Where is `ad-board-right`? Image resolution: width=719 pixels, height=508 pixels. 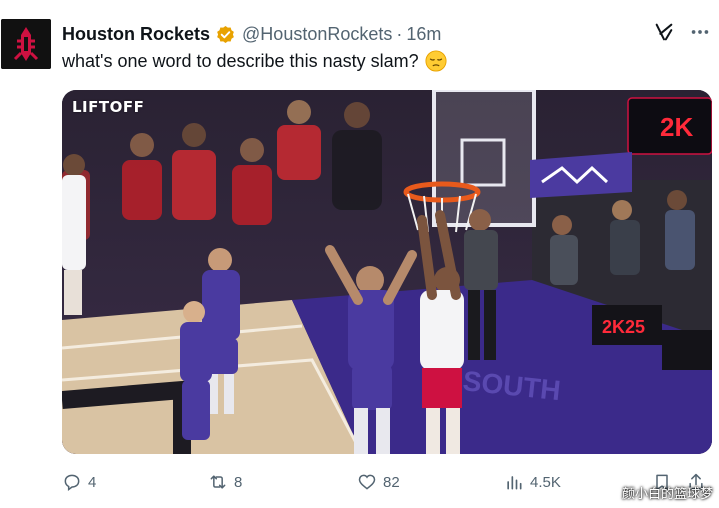
ad-board-right is located at coordinates (687, 350).